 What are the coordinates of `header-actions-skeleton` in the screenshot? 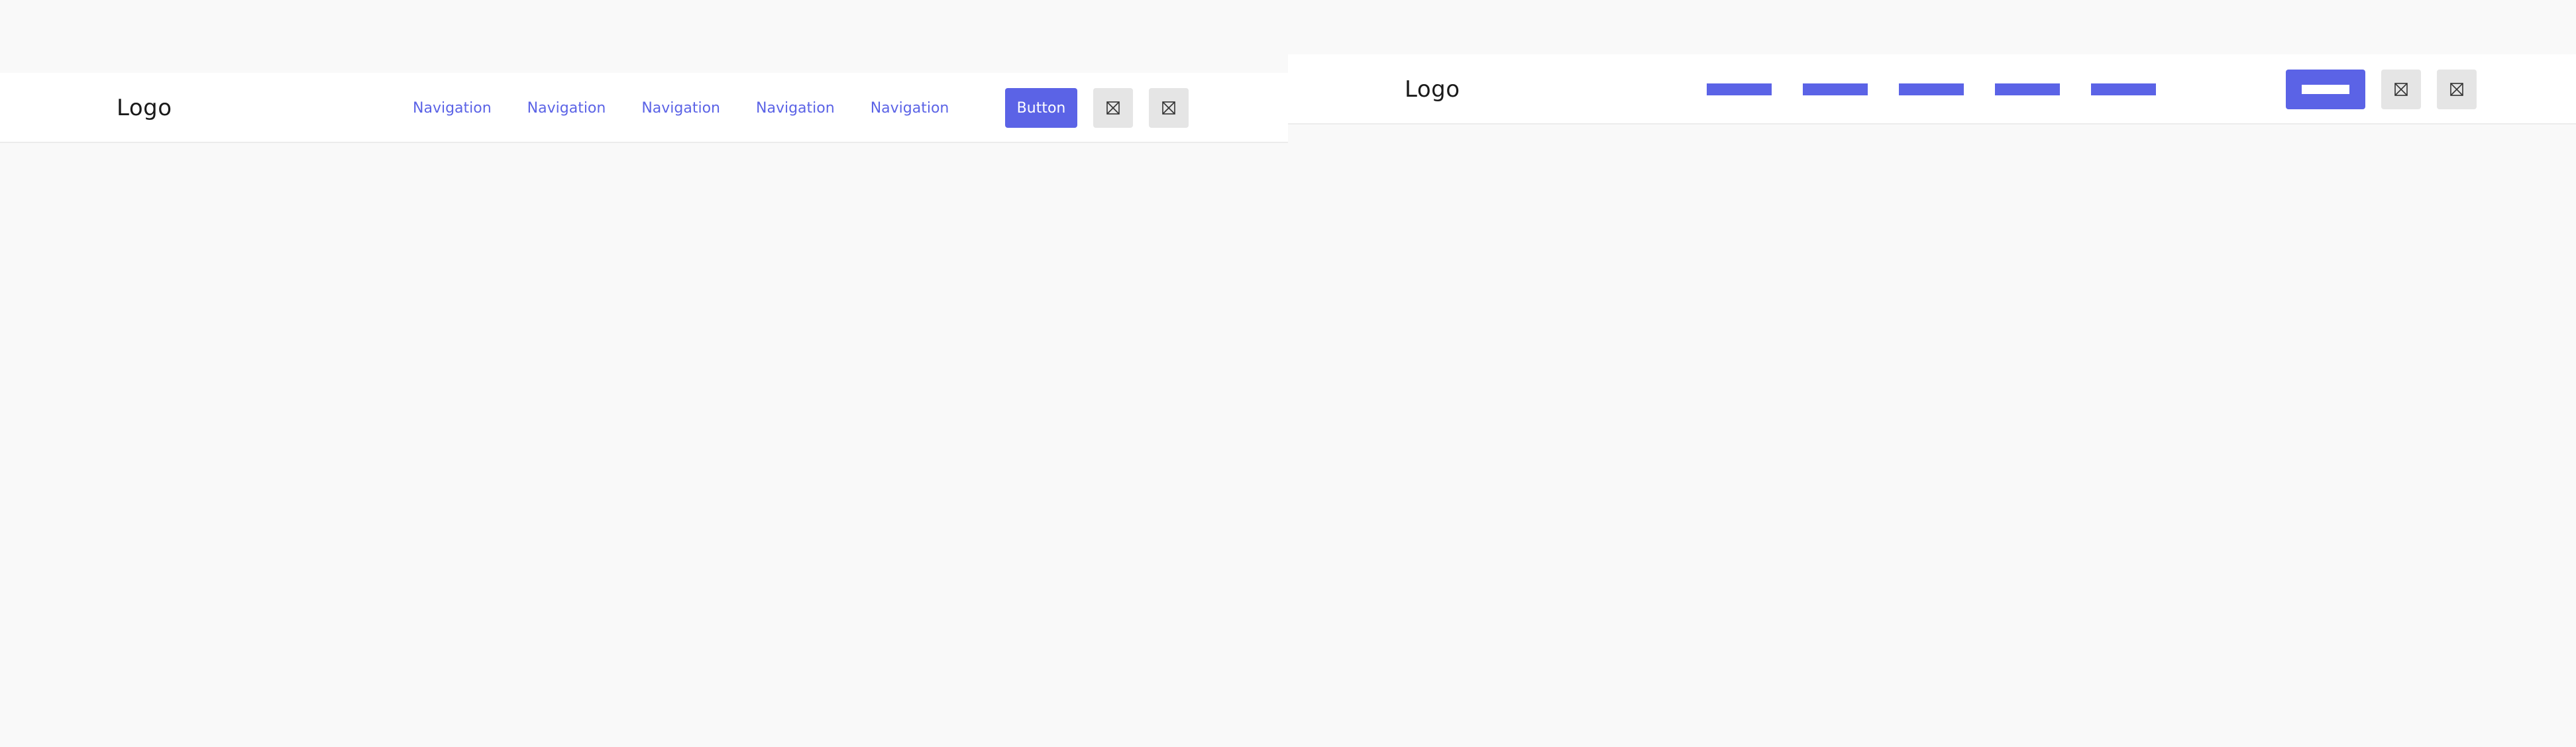 It's located at (2381, 89).